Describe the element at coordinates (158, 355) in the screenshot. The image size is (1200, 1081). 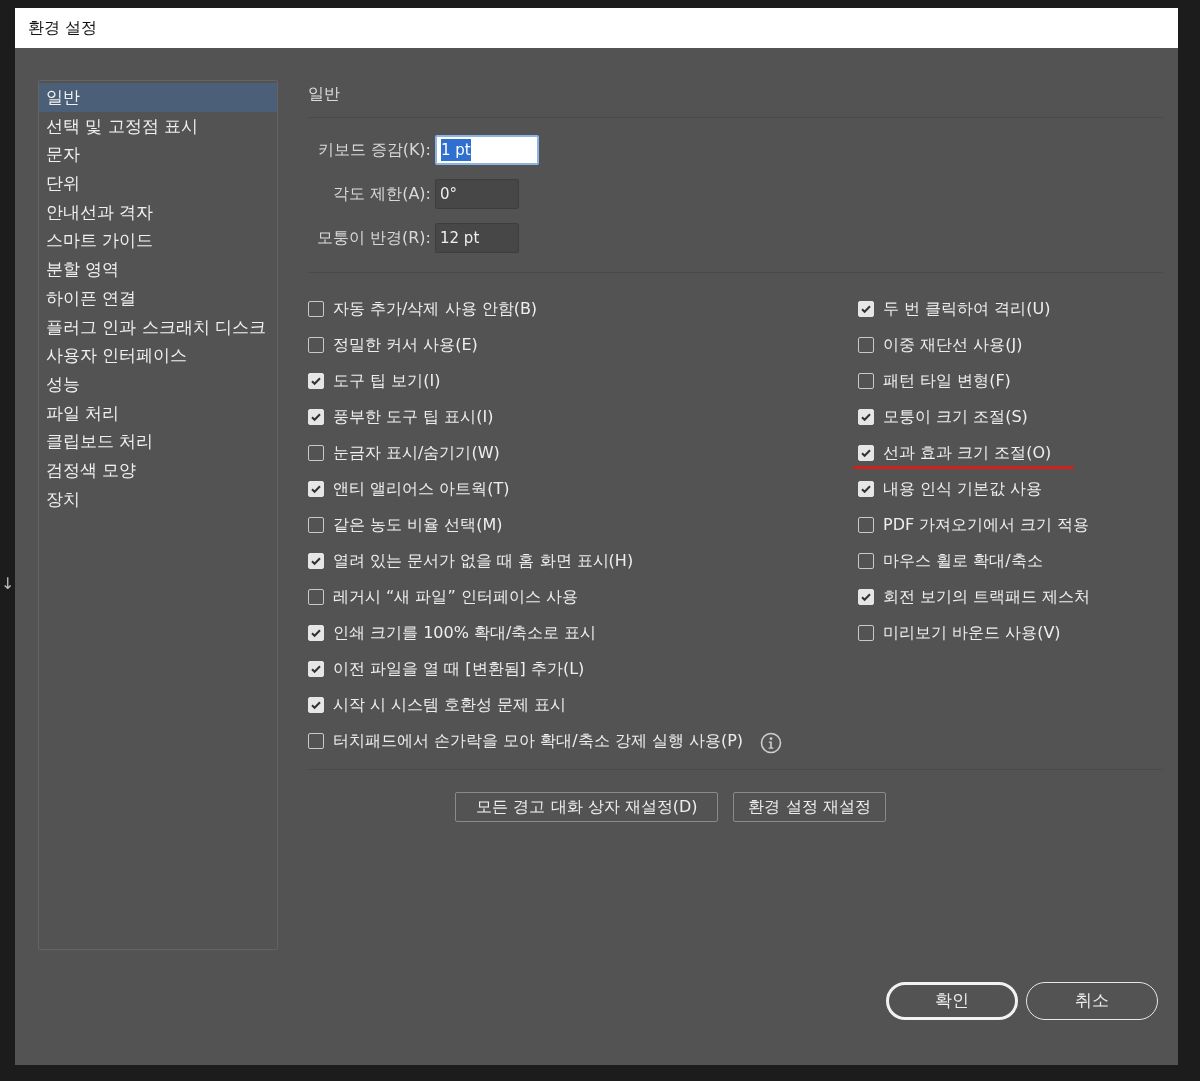
I see `sidebar-item: 사용자 인터페이스` at that location.